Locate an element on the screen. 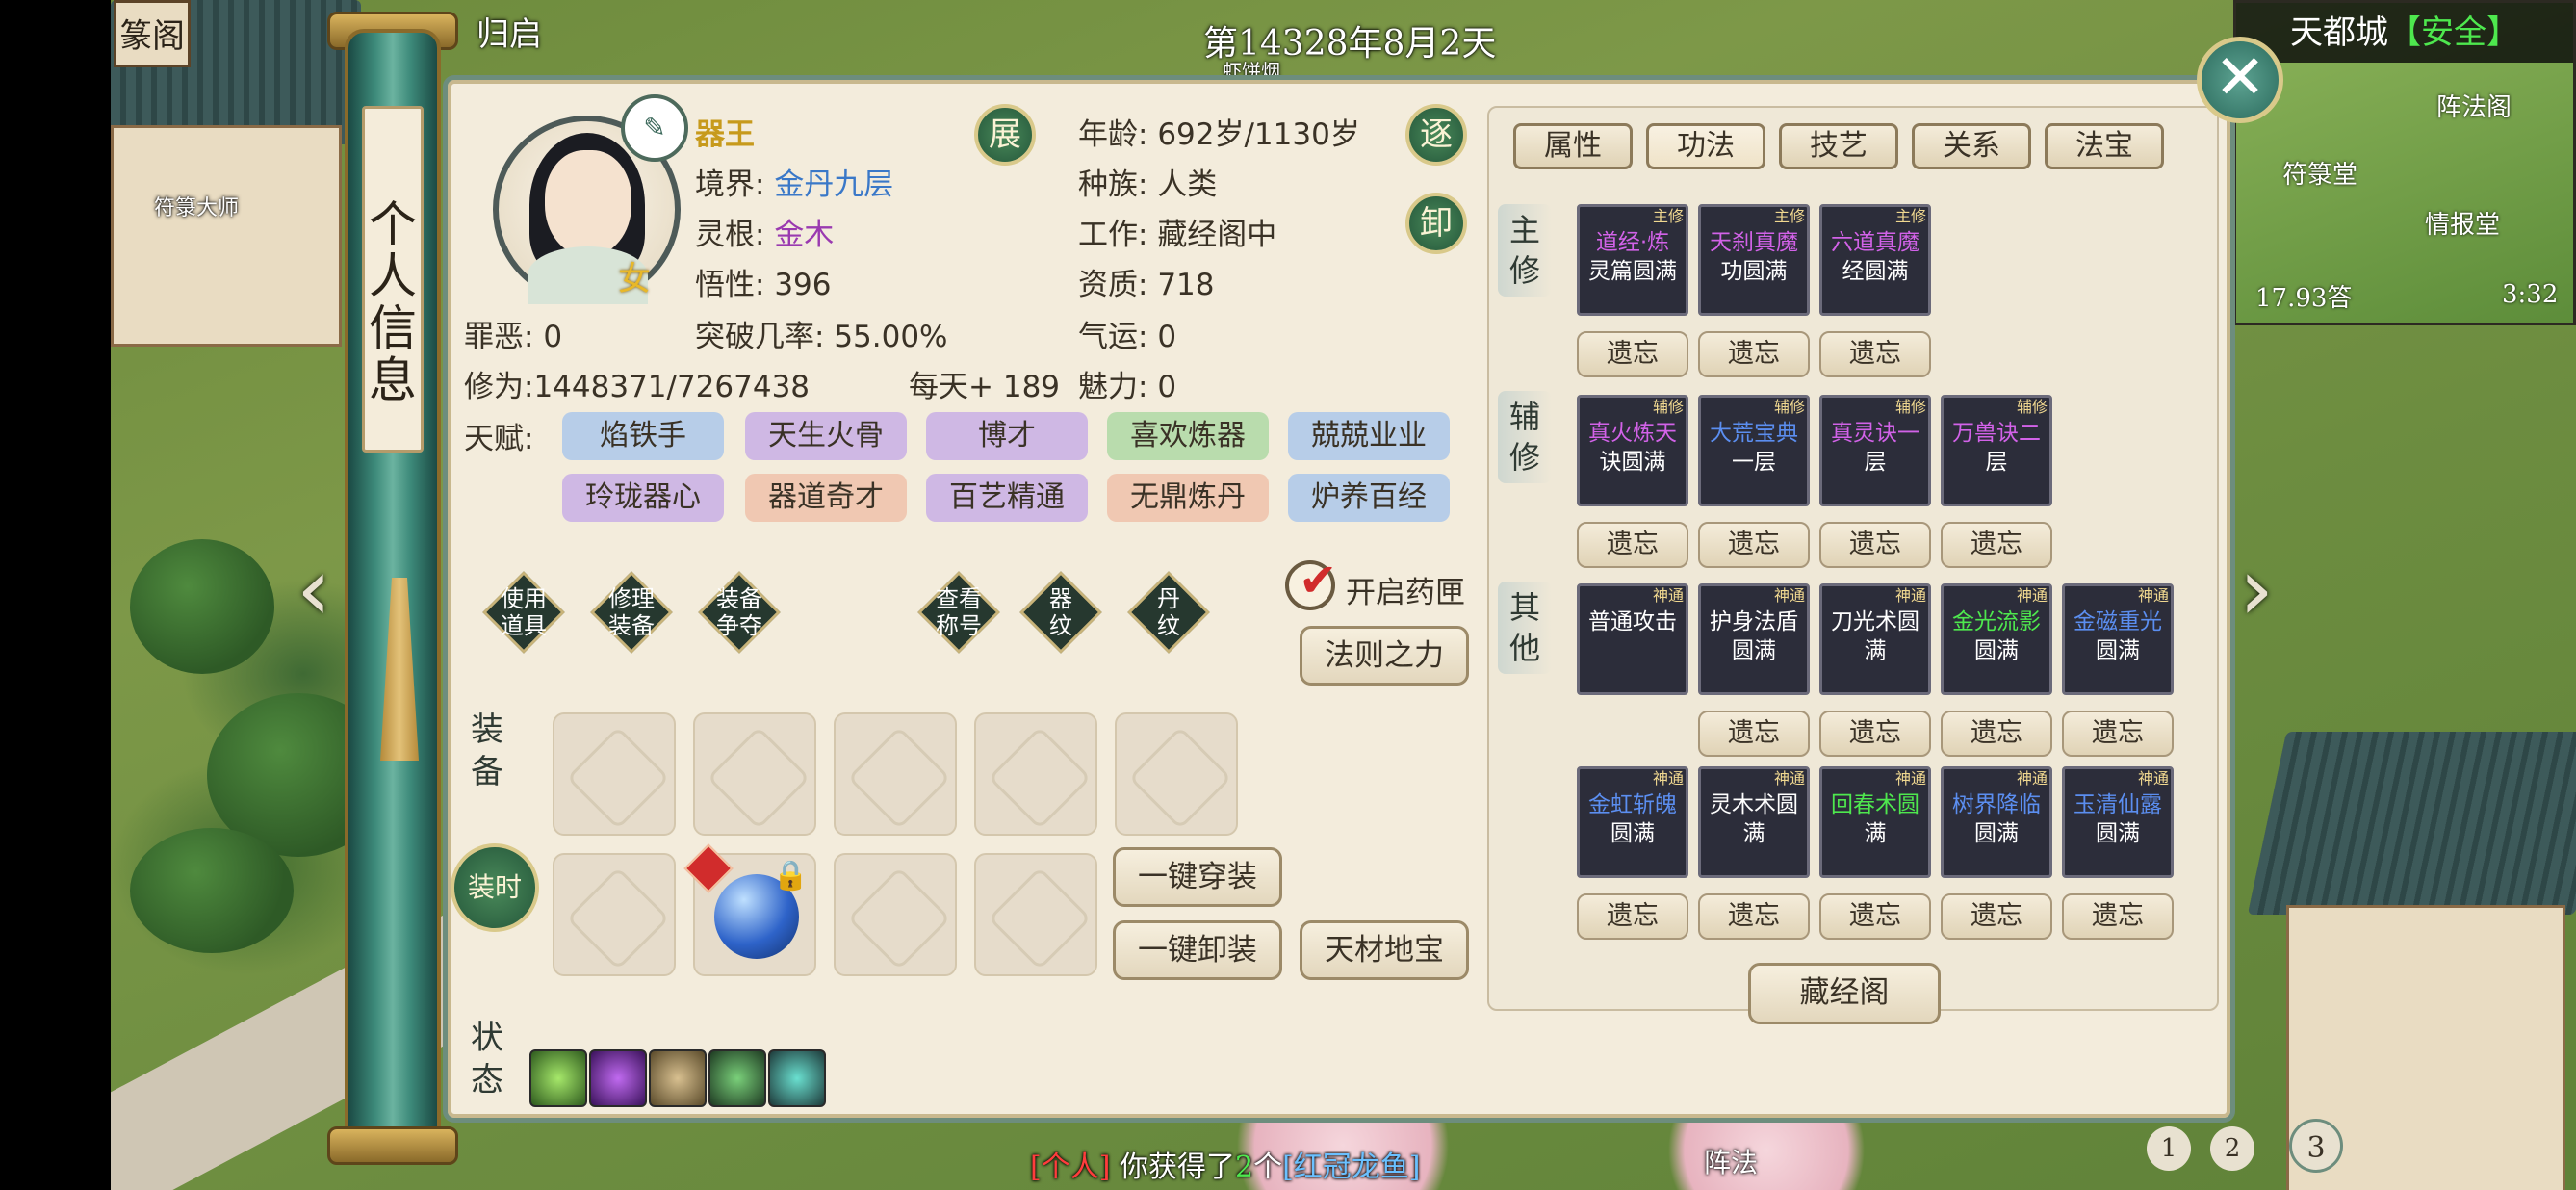 The image size is (2576, 1190). message-item: [红冠龙鱼] is located at coordinates (1351, 1167).